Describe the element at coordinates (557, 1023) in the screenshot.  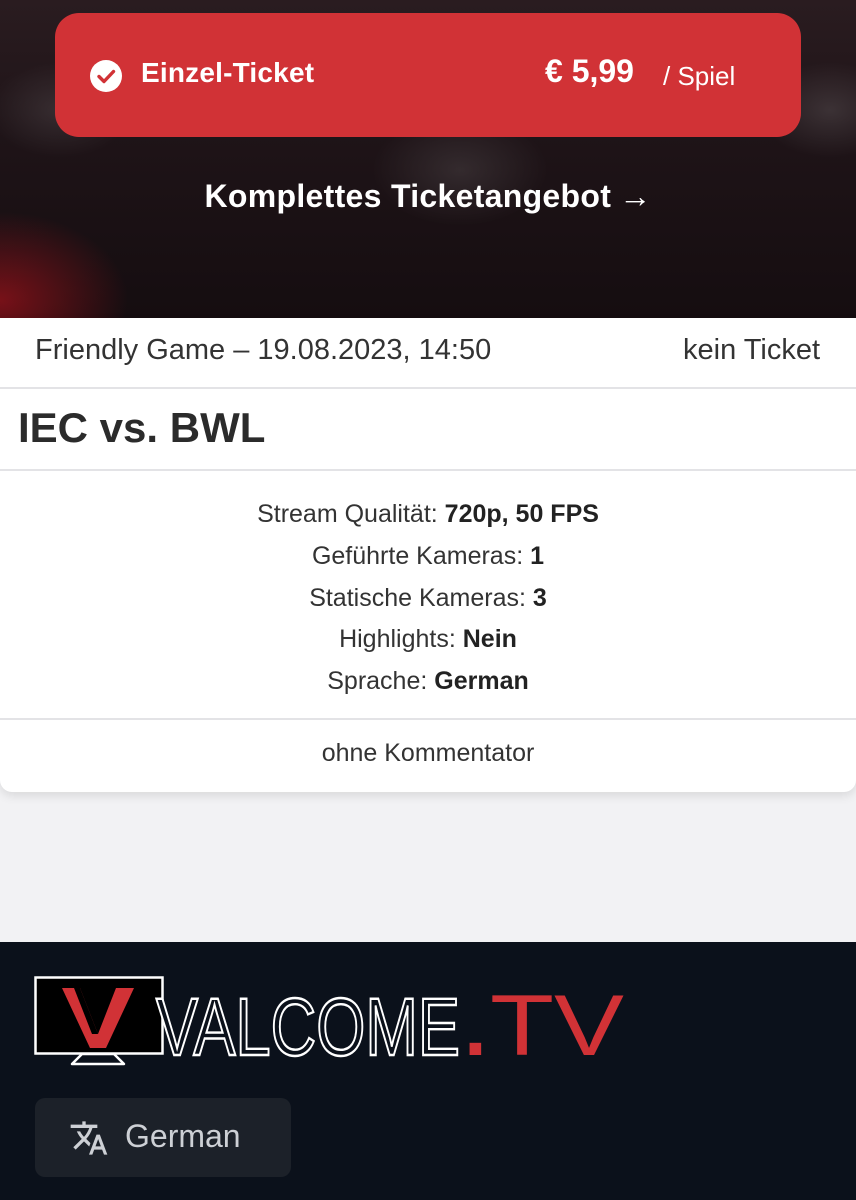
I see `logo-tv: TV` at that location.